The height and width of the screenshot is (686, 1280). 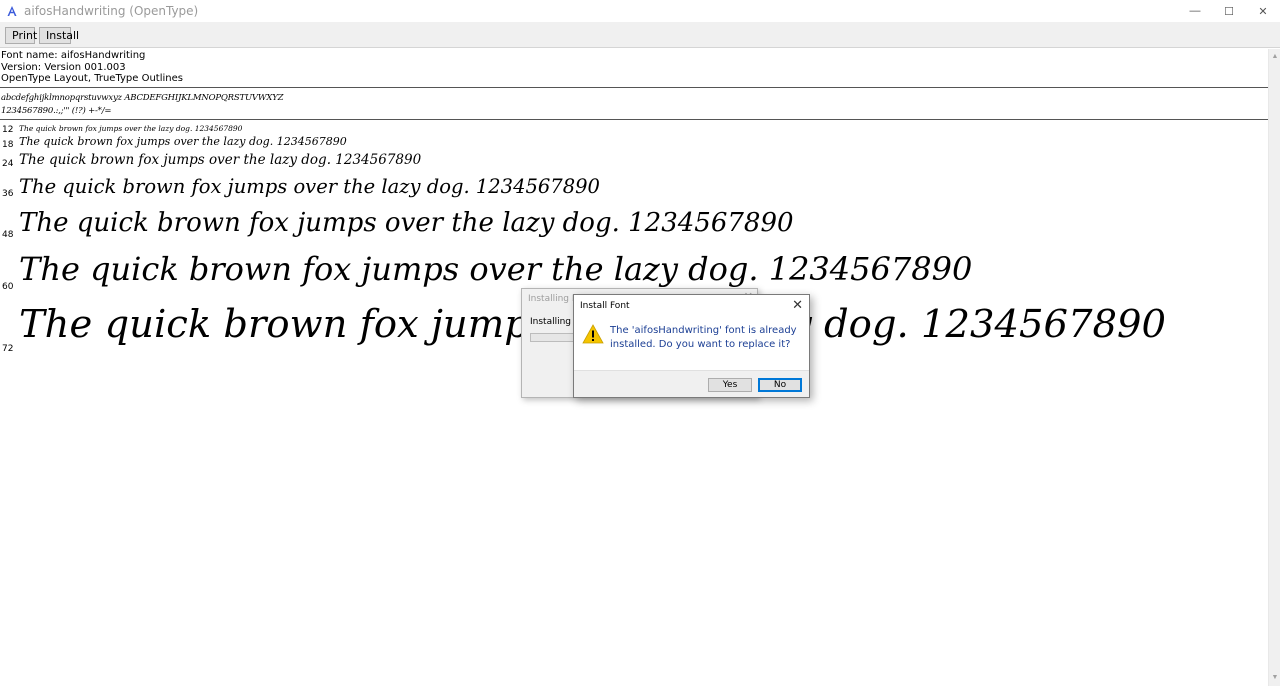 I want to click on warning-icon, so click(x=593, y=334).